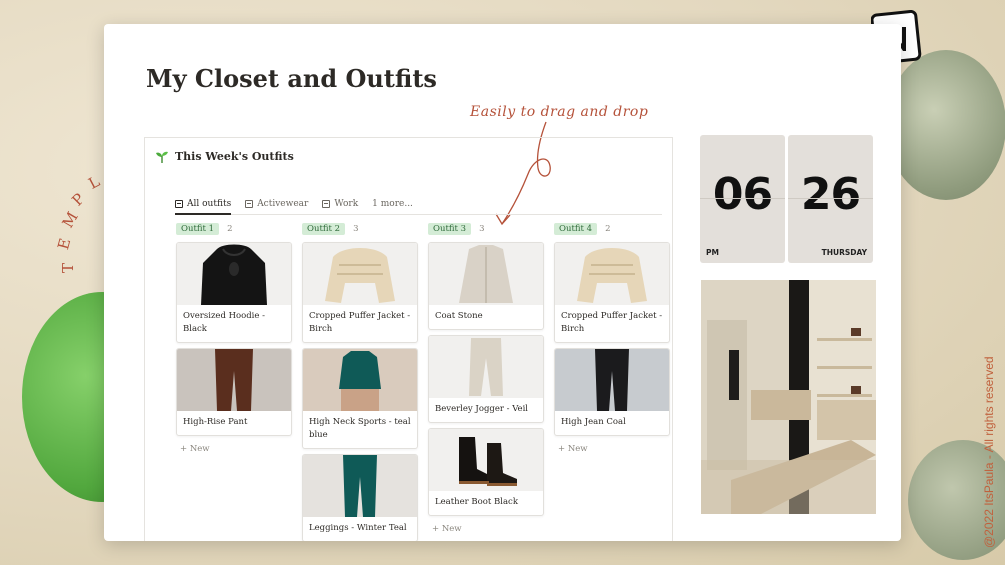  What do you see at coordinates (79, 199) in the screenshot?
I see `template-letter: P` at bounding box center [79, 199].